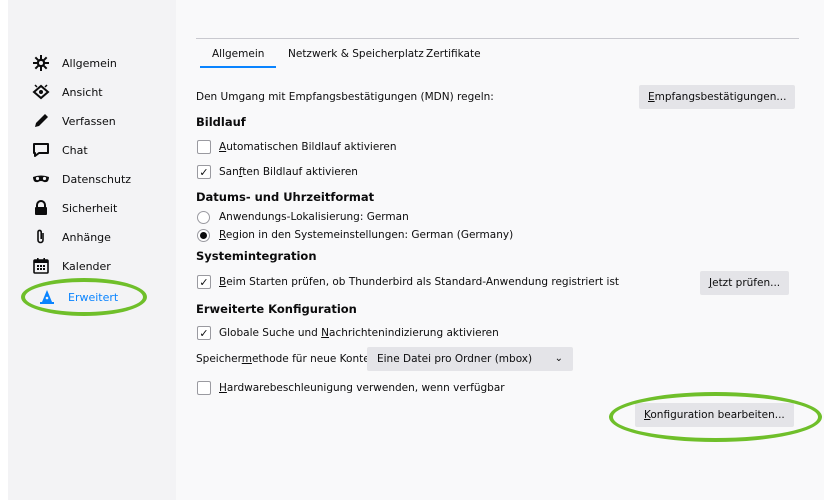 The height and width of the screenshot is (500, 824). What do you see at coordinates (41, 92) in the screenshot?
I see `view-icon` at bounding box center [41, 92].